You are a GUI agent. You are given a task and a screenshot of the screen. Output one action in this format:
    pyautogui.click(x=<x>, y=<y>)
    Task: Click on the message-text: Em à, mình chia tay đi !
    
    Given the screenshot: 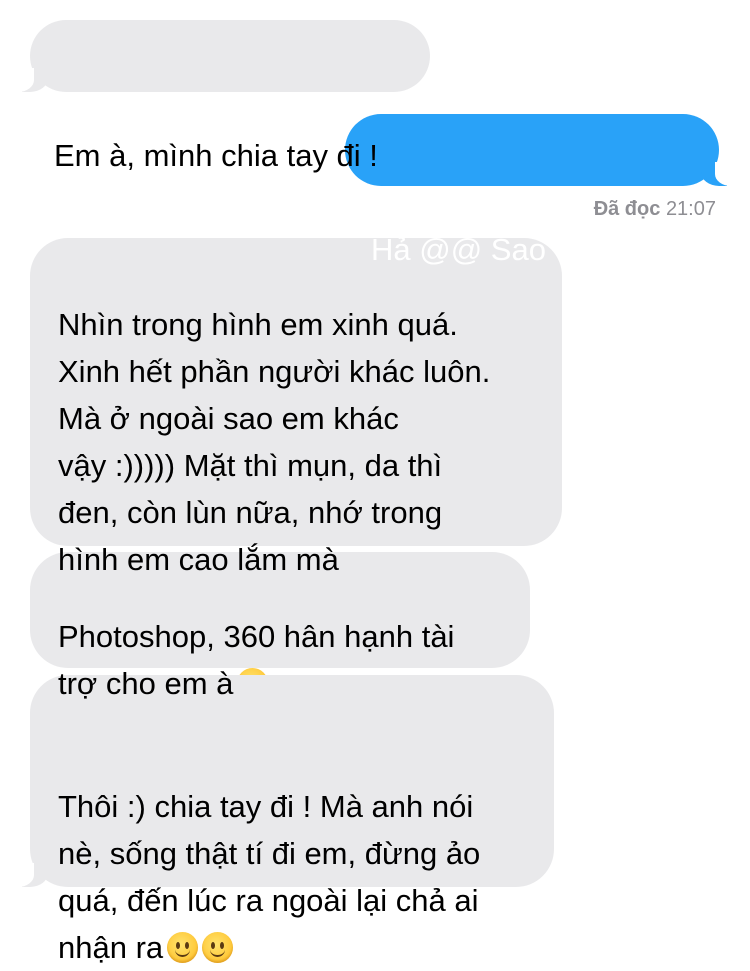 What is the action you would take?
    pyautogui.click(x=216, y=155)
    